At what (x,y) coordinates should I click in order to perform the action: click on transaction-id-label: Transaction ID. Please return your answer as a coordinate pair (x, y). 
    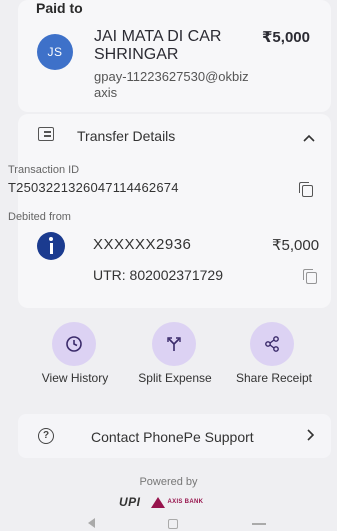
    Looking at the image, I should click on (44, 170).